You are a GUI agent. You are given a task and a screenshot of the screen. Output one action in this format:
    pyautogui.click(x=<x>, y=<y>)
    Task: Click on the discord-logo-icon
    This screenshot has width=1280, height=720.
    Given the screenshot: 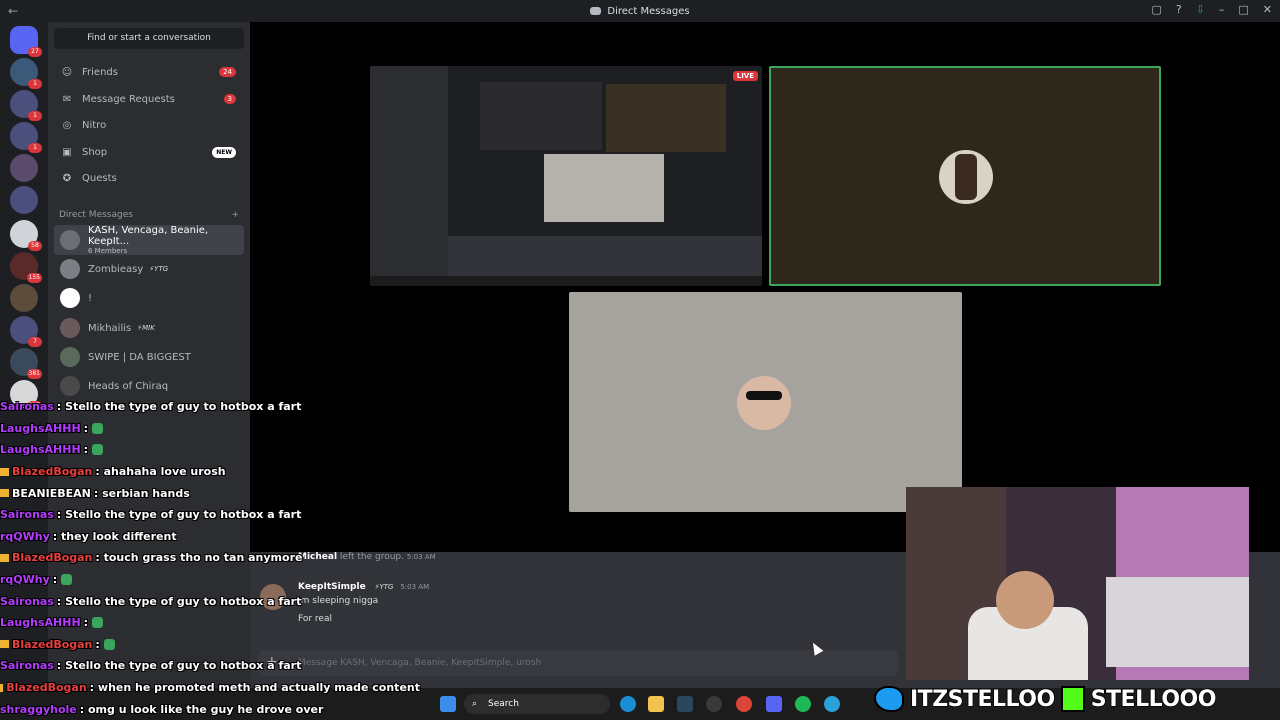 What is the action you would take?
    pyautogui.click(x=596, y=11)
    